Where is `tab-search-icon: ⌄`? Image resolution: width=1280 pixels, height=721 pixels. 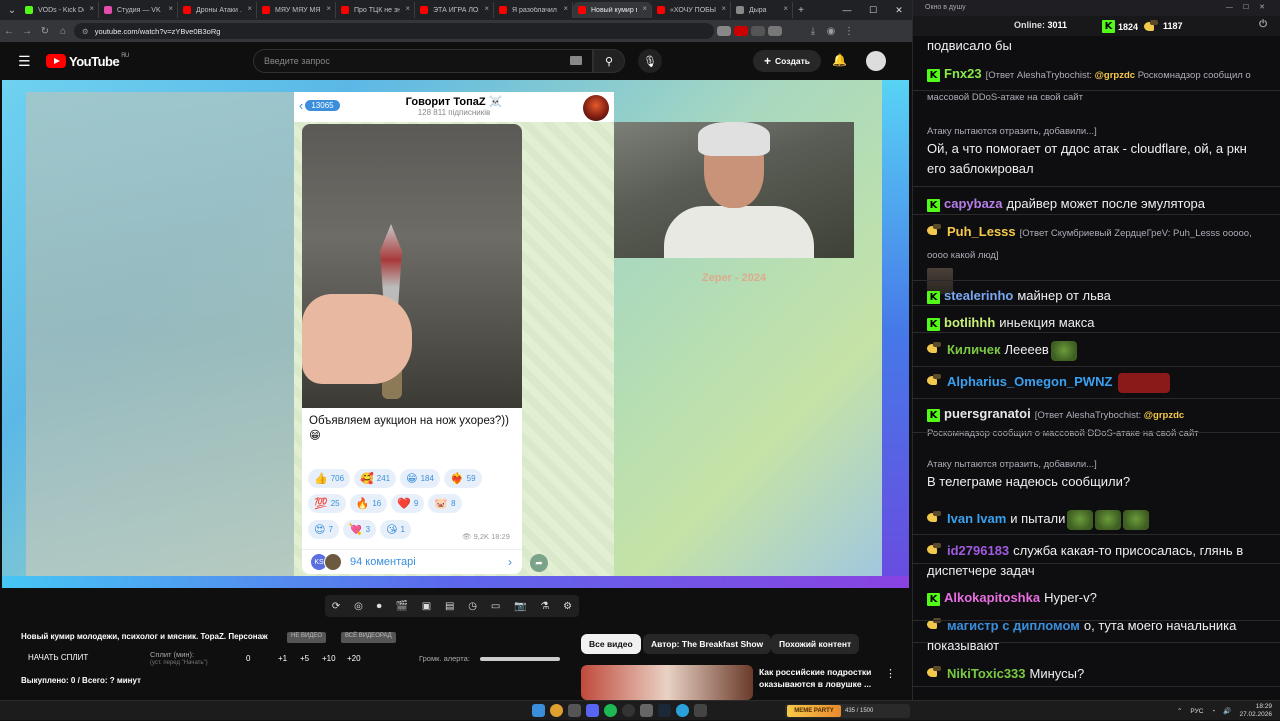 tab-search-icon: ⌄ is located at coordinates (12, 10).